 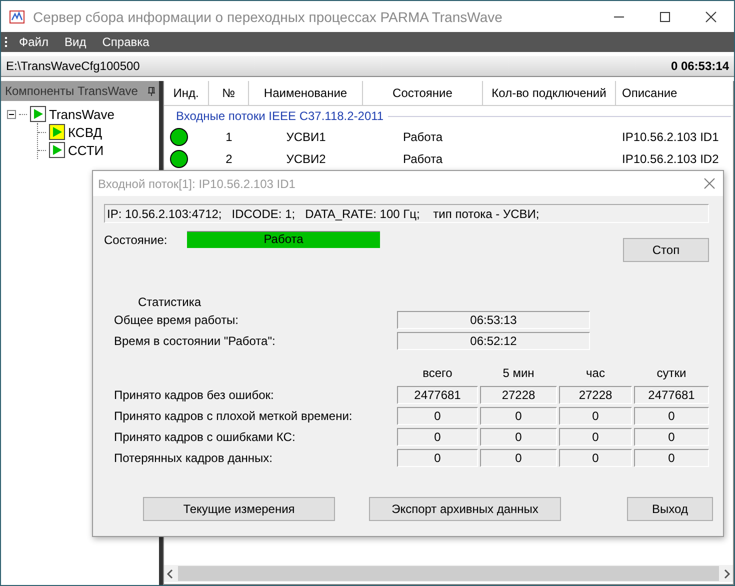 What do you see at coordinates (711, 16) in the screenshot?
I see `close-icon` at bounding box center [711, 16].